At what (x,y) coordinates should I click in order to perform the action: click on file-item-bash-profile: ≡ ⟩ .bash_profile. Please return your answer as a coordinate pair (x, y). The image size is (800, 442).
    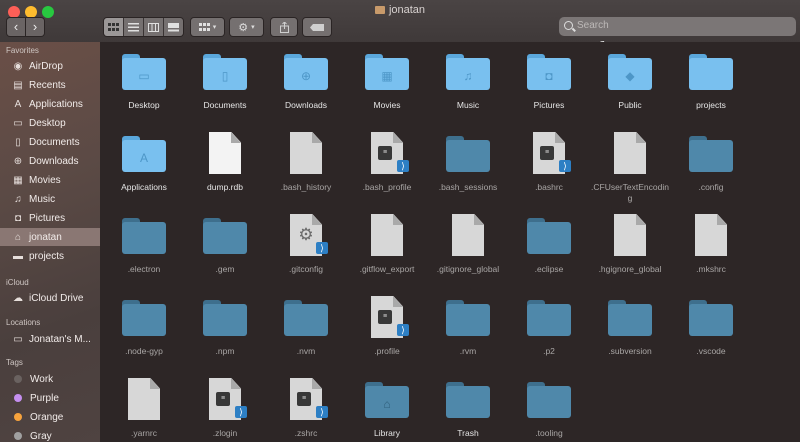
    Looking at the image, I should click on (387, 159).